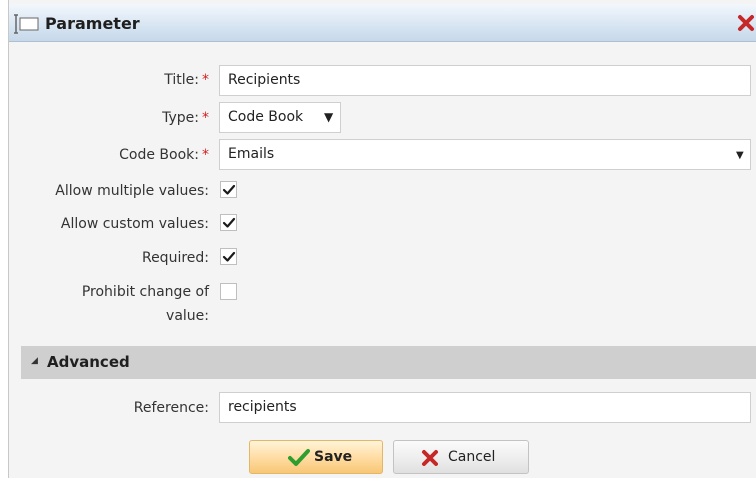  I want to click on reference-label: Reference:, so click(171, 408).